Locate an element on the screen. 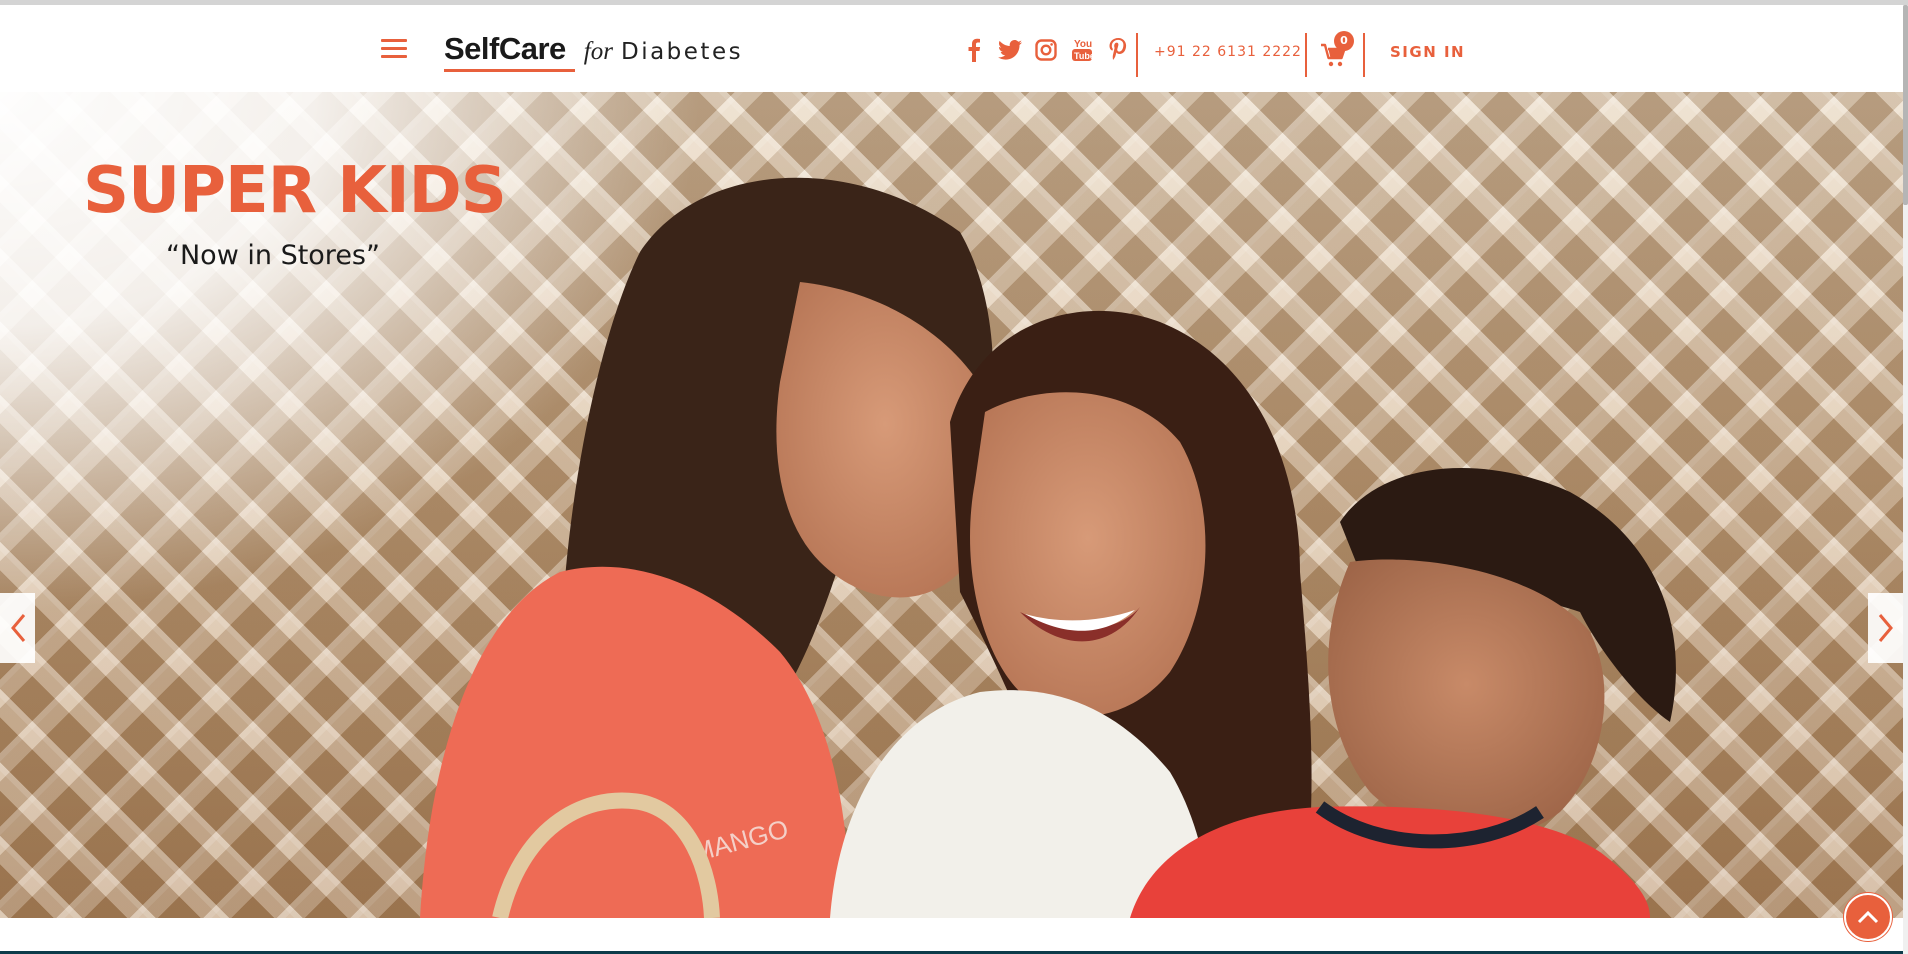  carousel-prev-button is located at coordinates (17, 628).